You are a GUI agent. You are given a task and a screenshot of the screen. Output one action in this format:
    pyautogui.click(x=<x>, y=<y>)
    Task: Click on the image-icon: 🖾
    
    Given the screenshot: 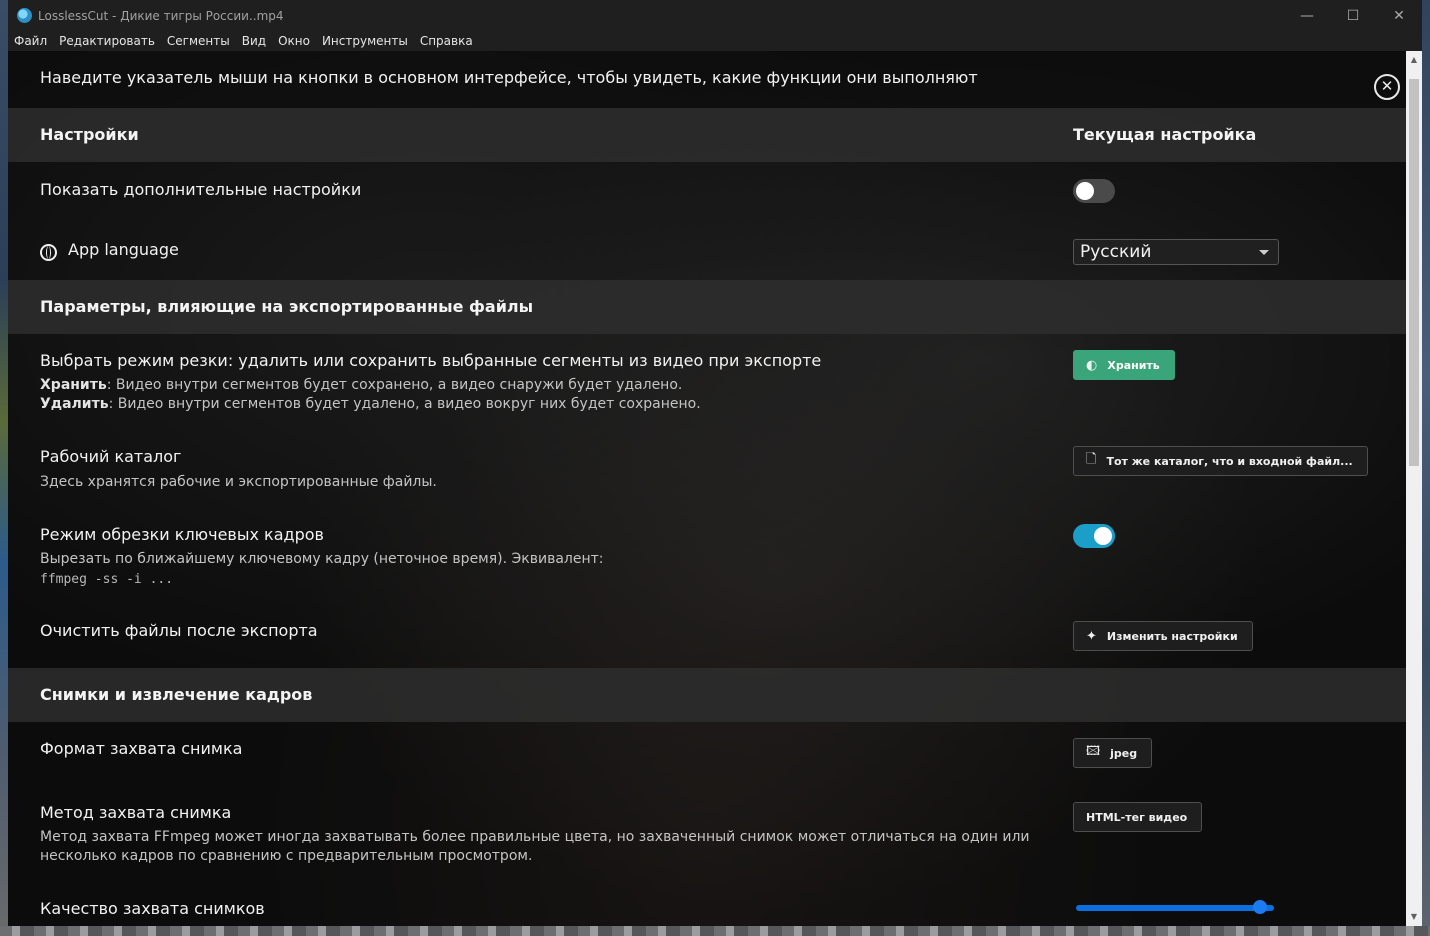 What is the action you would take?
    pyautogui.click(x=1093, y=751)
    